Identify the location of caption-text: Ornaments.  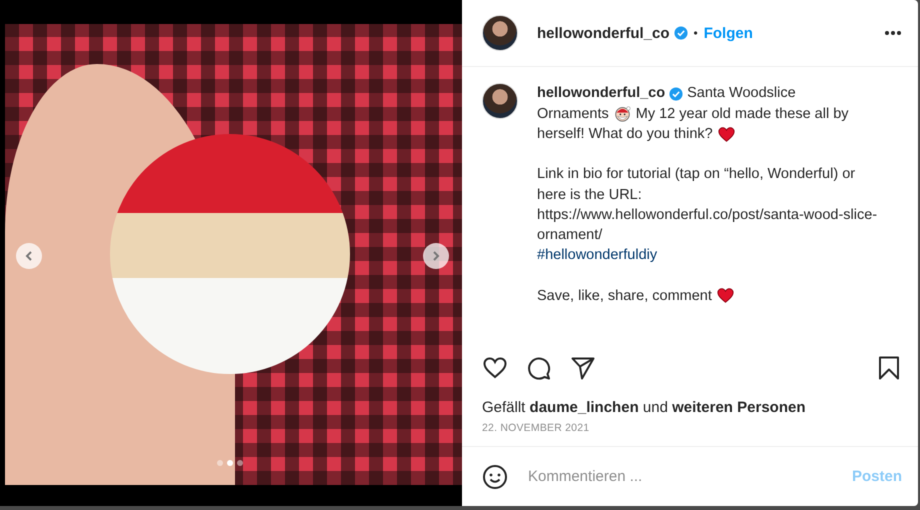
(573, 114).